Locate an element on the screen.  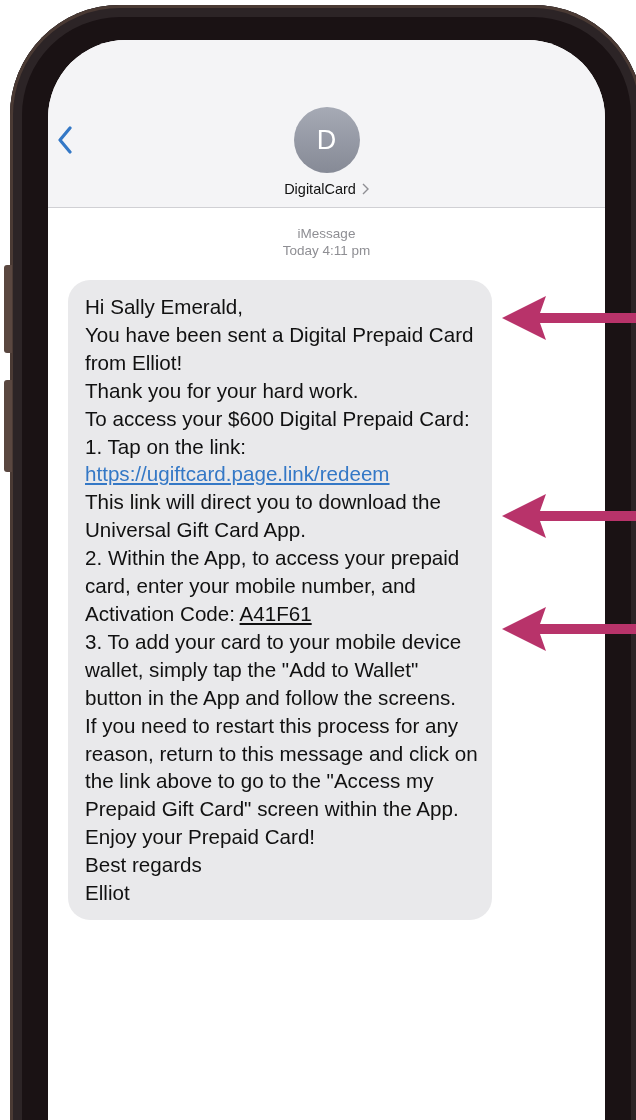
activation-code: A41F61 is located at coordinates (275, 613).